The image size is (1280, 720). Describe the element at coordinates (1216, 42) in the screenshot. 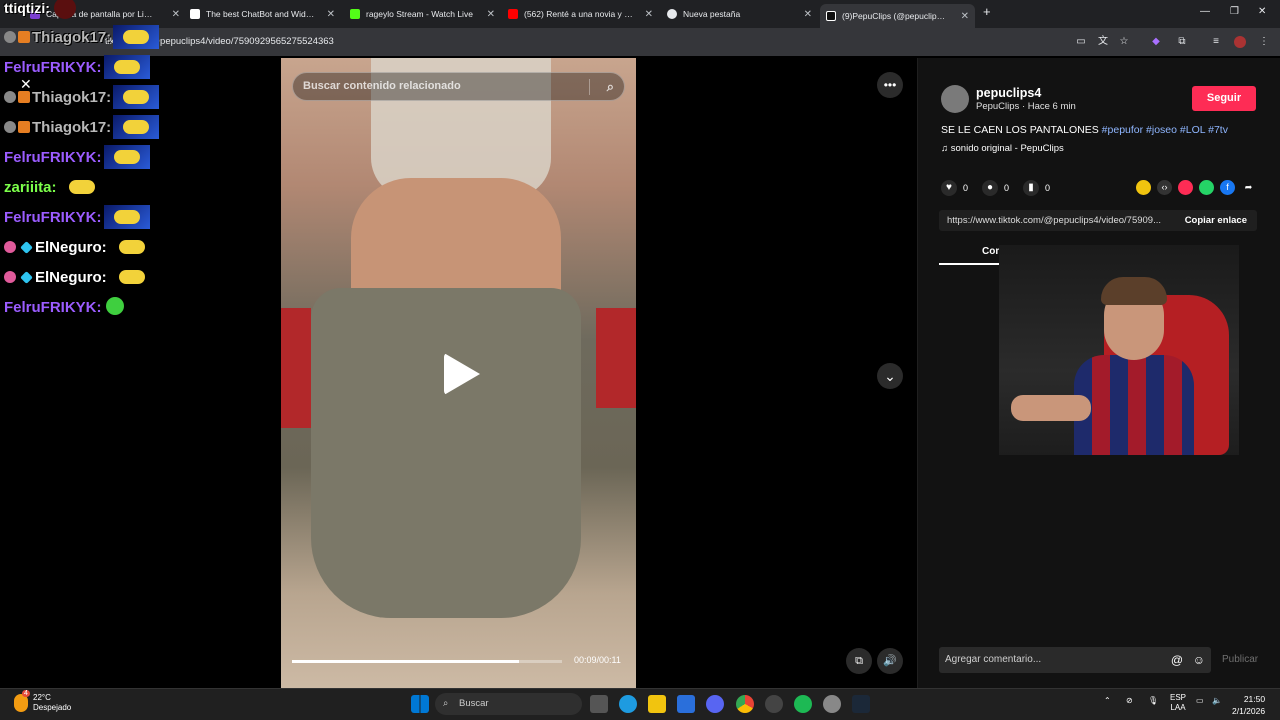

I see `media-control-icon: ≡` at that location.